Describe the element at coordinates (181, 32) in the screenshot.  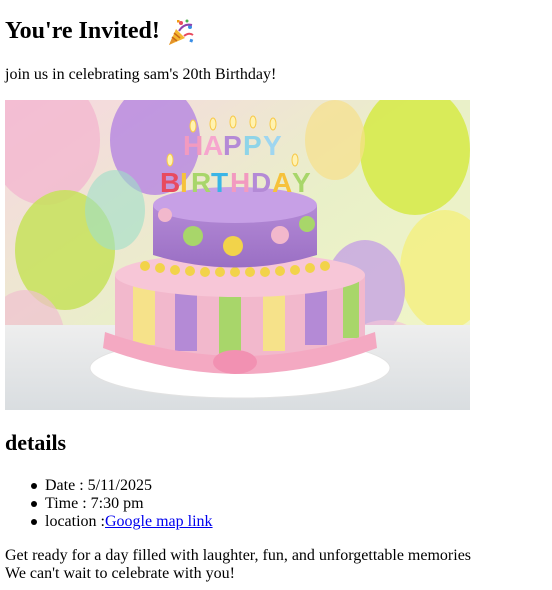
I see `party-popper-icon` at that location.